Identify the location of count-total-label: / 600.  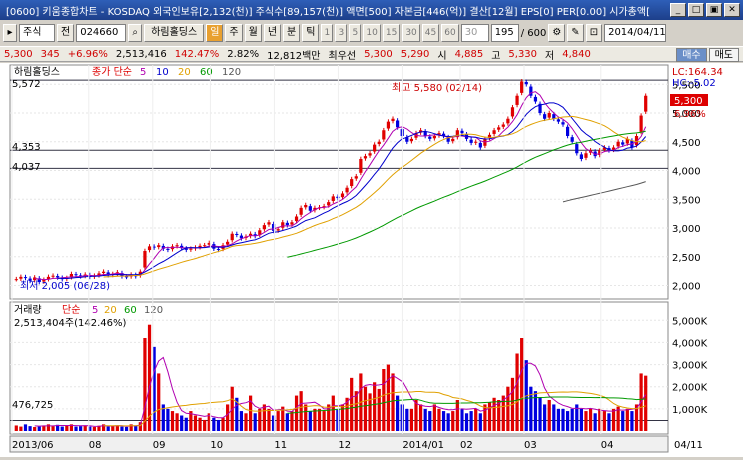
(533, 33).